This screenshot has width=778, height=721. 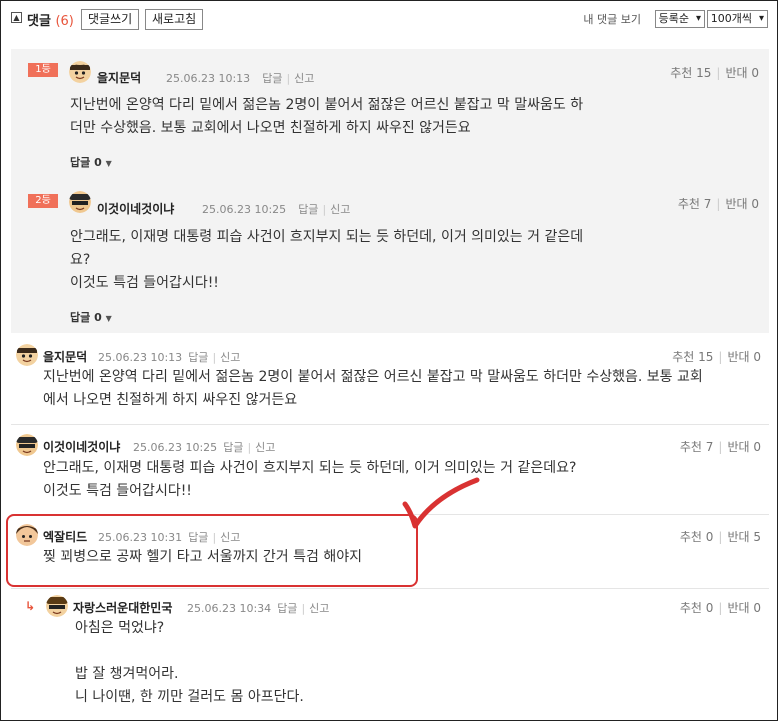 What do you see at coordinates (30, 606) in the screenshot?
I see `reply-arrow-icon: ↳` at bounding box center [30, 606].